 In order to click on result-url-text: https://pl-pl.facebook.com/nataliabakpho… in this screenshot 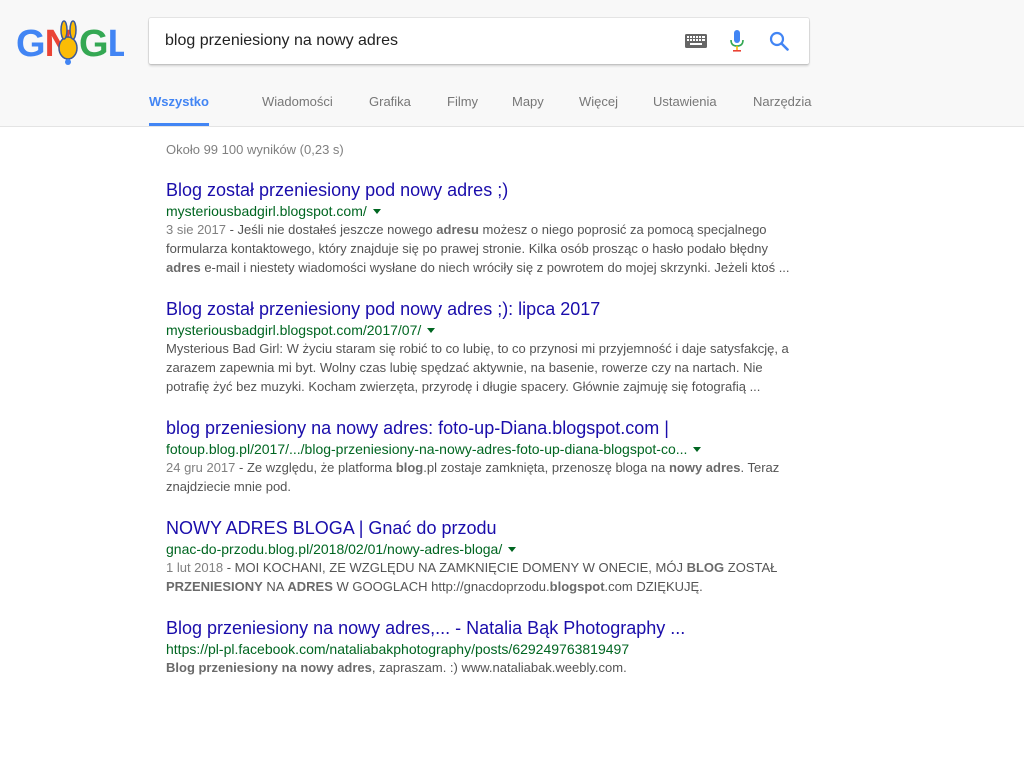, I will do `click(398, 649)`.